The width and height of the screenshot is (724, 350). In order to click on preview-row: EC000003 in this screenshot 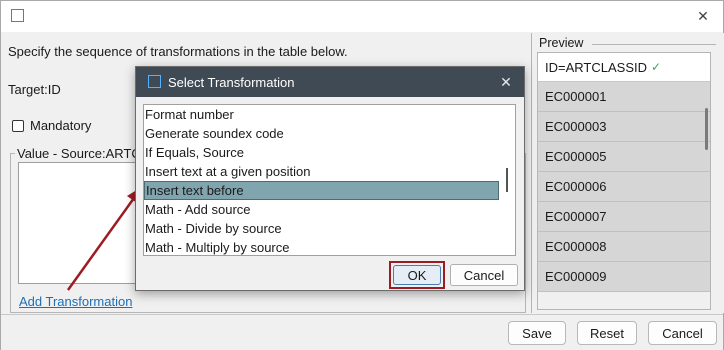, I will do `click(624, 127)`.